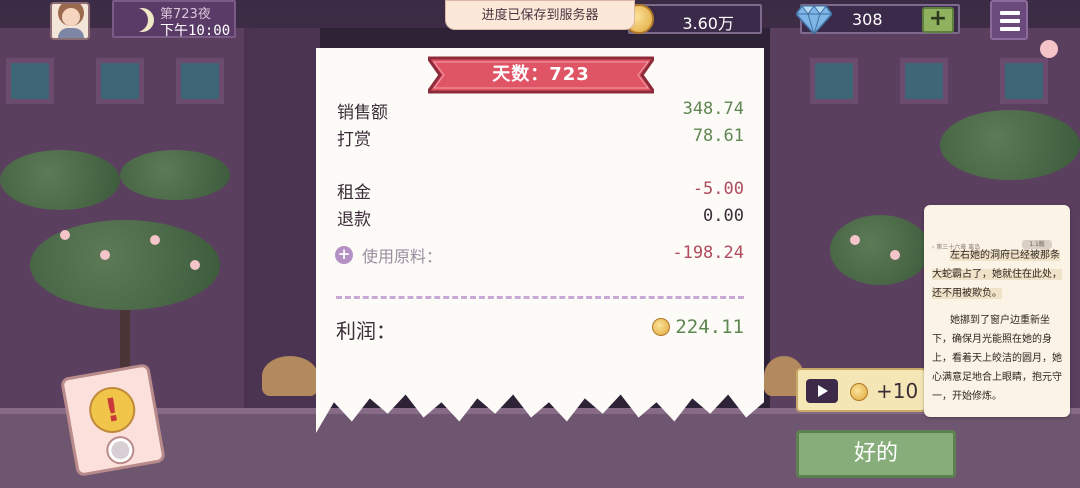  I want to click on avatar-head, so click(71, 17).